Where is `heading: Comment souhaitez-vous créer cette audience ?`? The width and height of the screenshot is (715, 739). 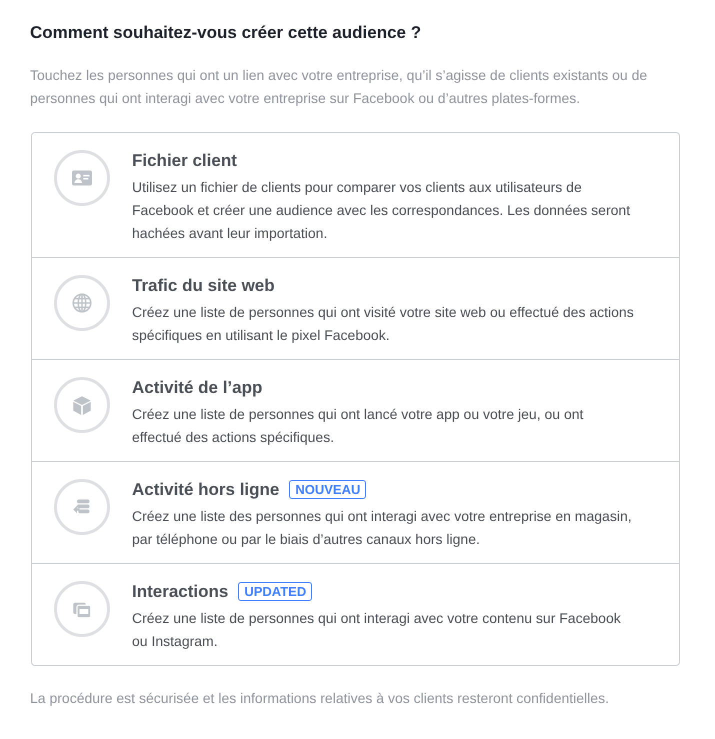
heading: Comment souhaitez-vous créer cette audience ? is located at coordinates (226, 33).